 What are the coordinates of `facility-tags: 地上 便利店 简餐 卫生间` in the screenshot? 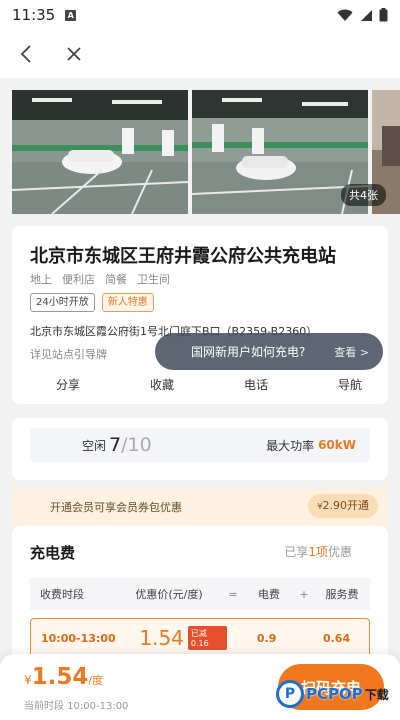 It's located at (100, 279).